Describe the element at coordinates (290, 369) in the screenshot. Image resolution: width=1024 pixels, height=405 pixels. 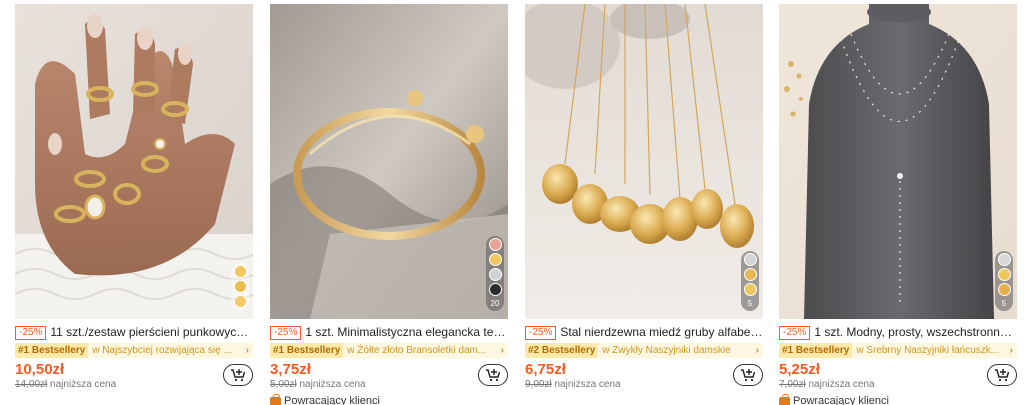
I see `price: 3,75zł` at that location.